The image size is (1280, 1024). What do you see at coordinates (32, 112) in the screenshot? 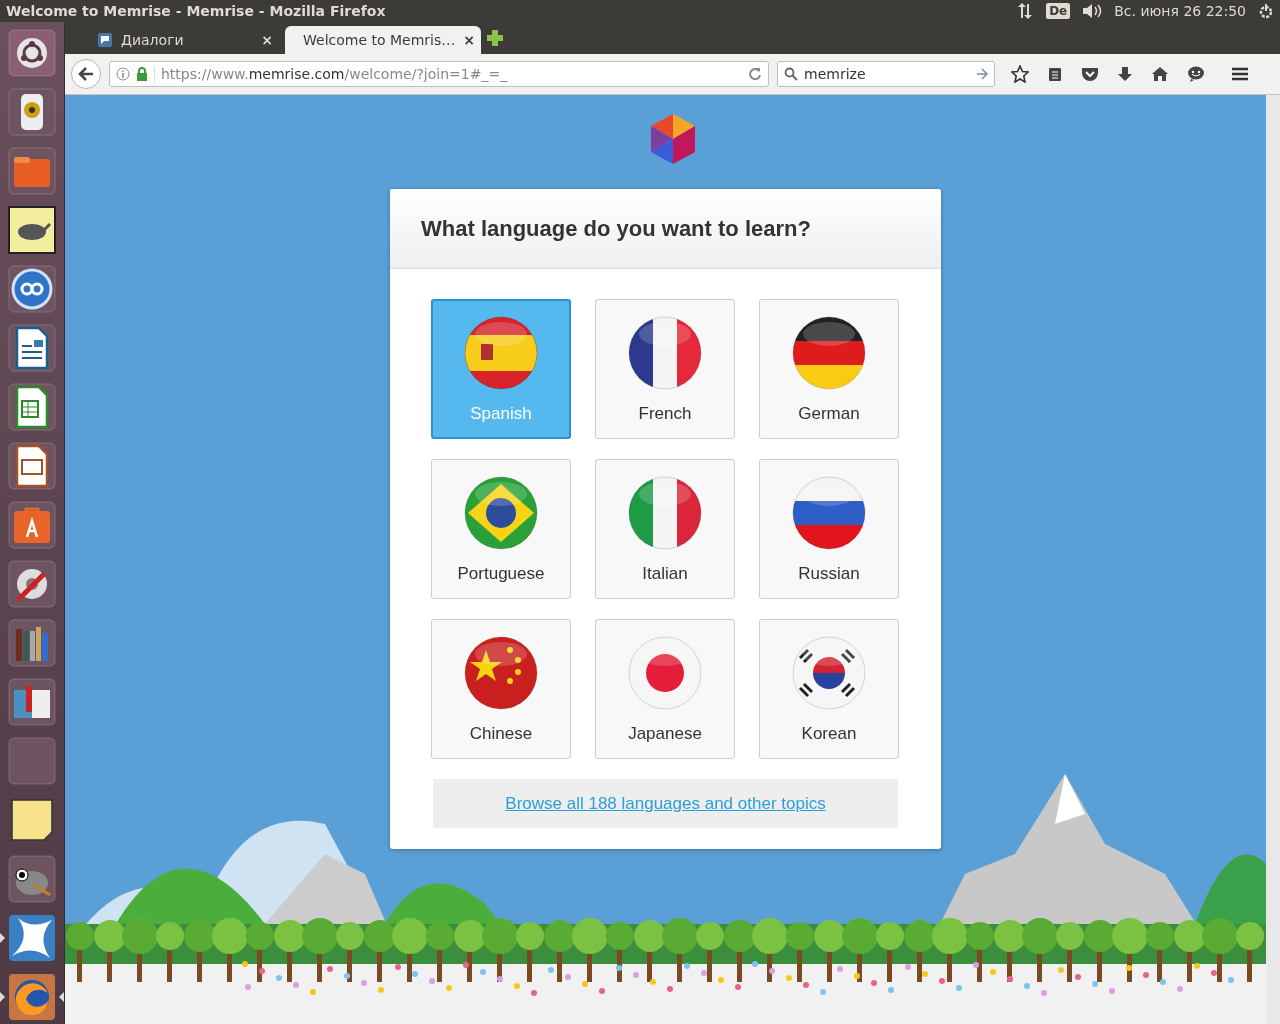
I see `speaker-icon` at bounding box center [32, 112].